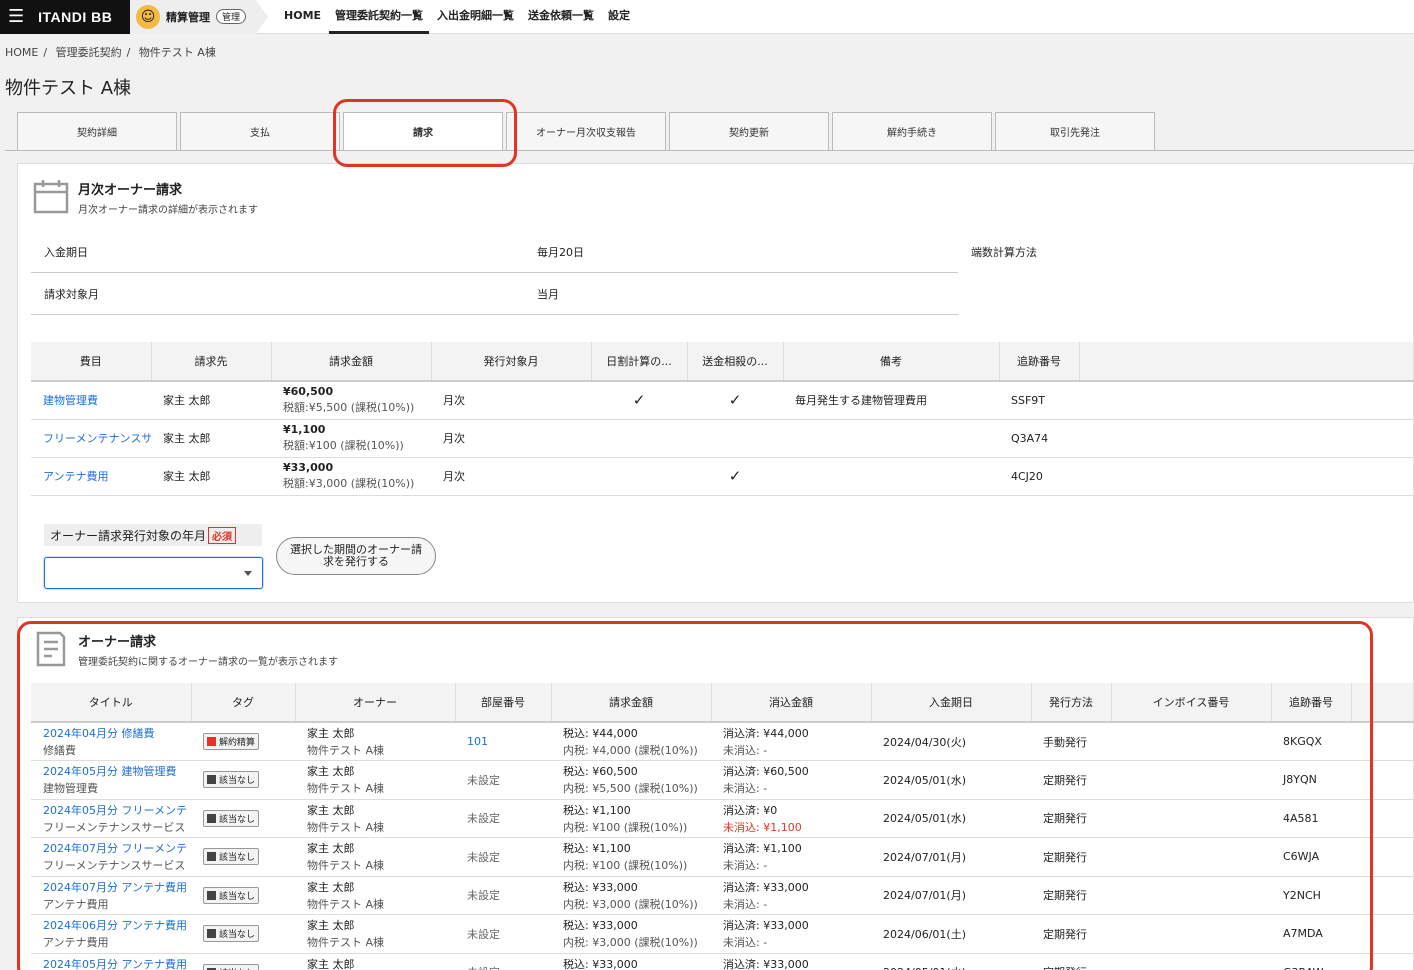 This screenshot has width=1414, height=970. Describe the element at coordinates (222, 535) in the screenshot. I see `required-badge: 必須` at that location.